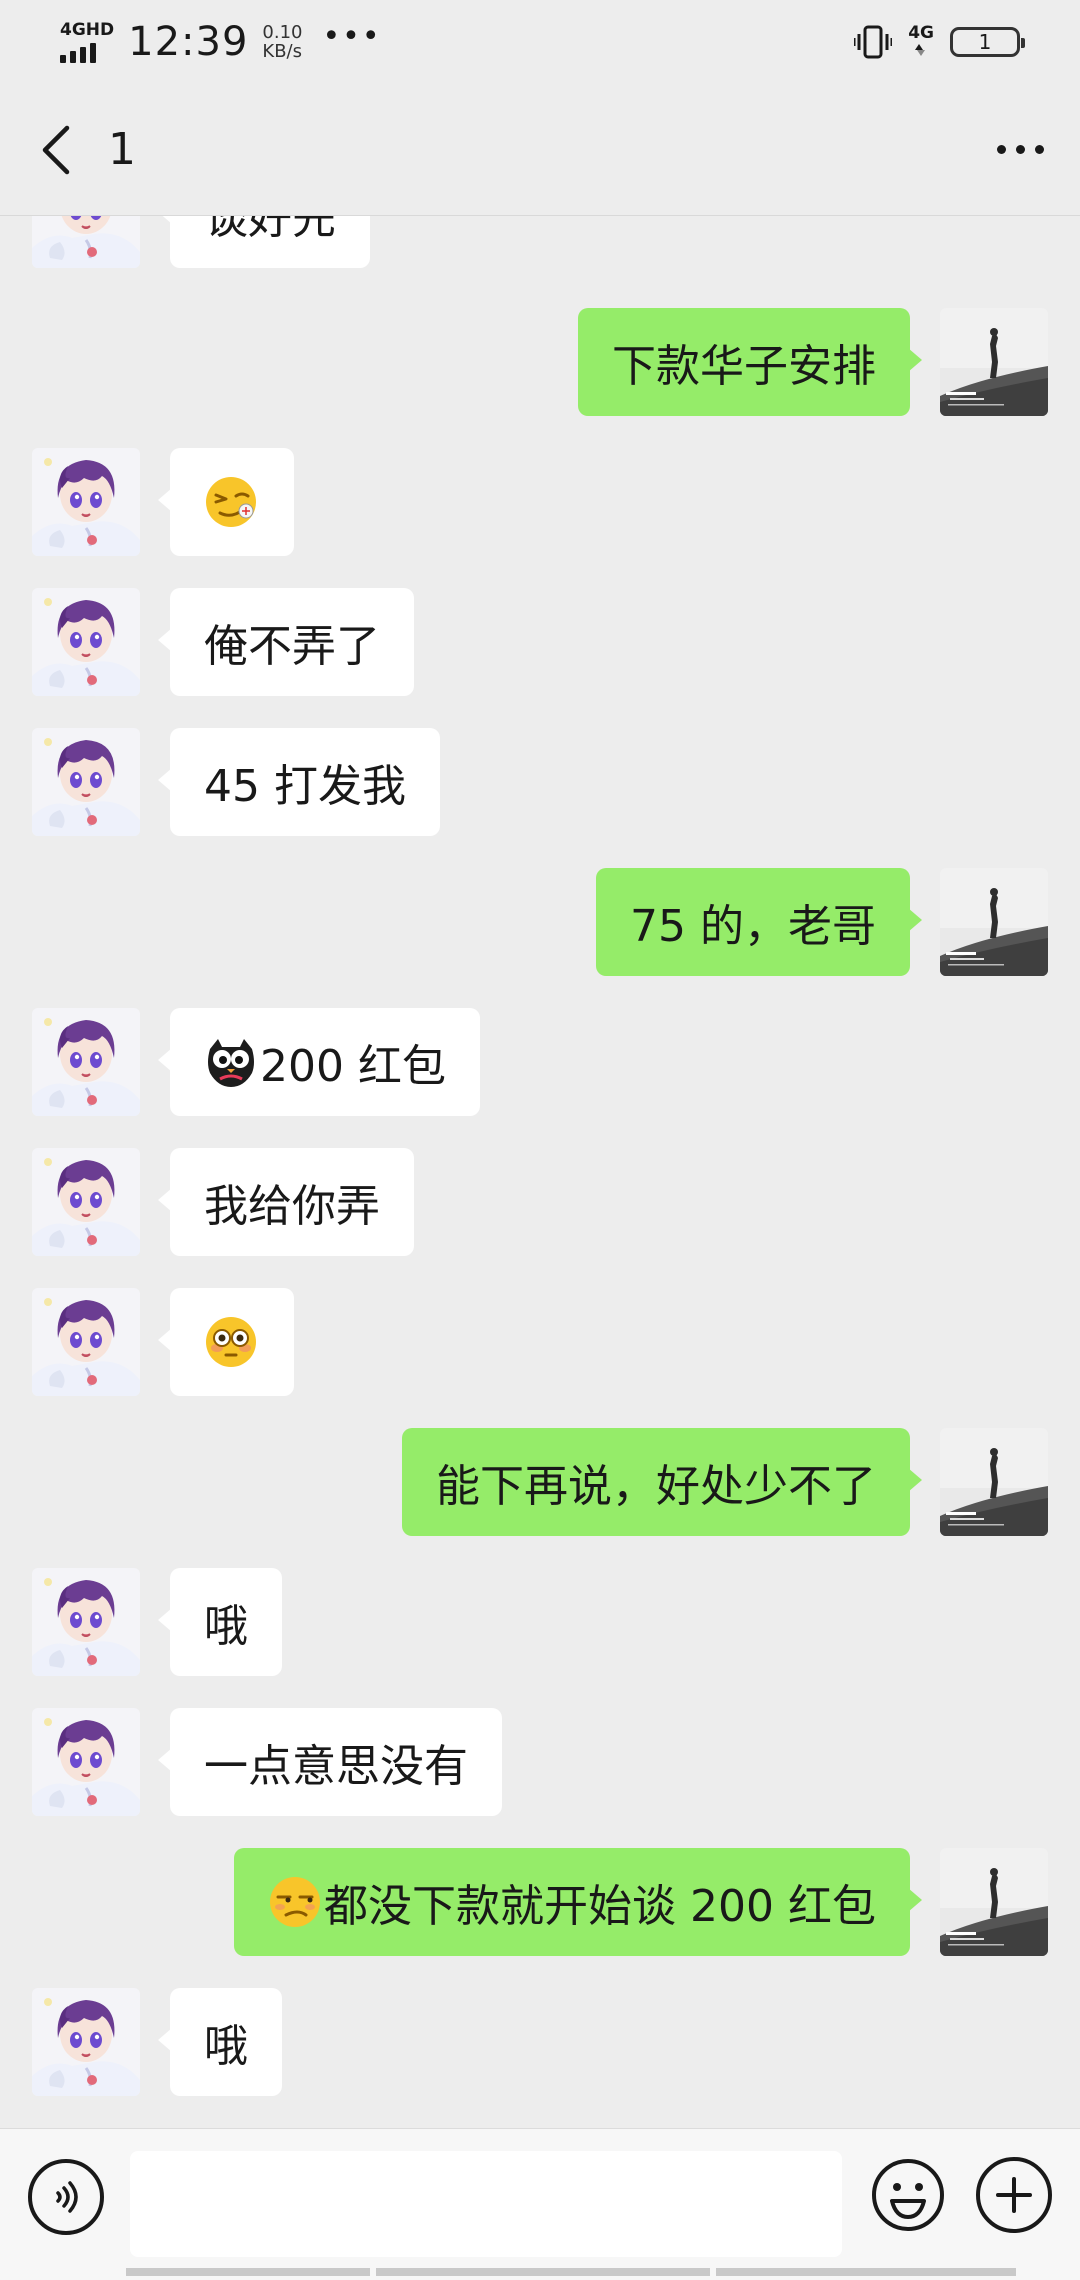  What do you see at coordinates (353, 1066) in the screenshot?
I see `message-text: 200 红包` at bounding box center [353, 1066].